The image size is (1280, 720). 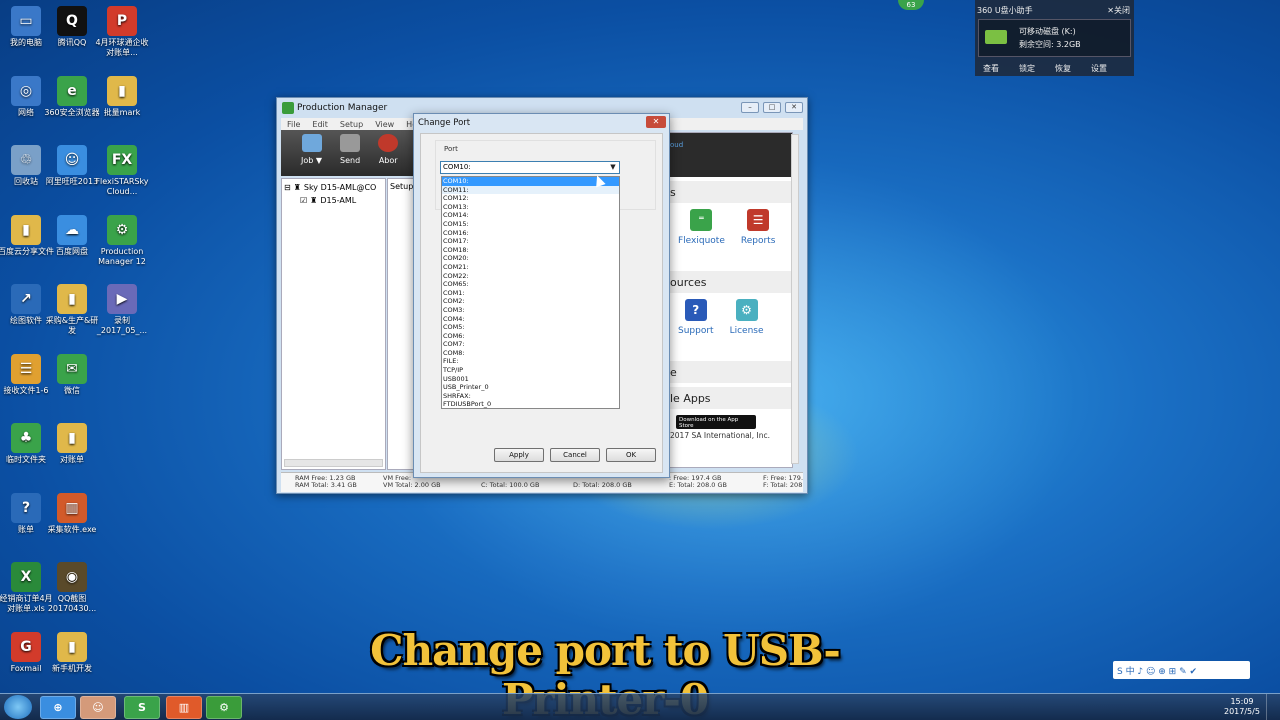 I want to click on desktop-icon-image: ◎, so click(x=26, y=90).